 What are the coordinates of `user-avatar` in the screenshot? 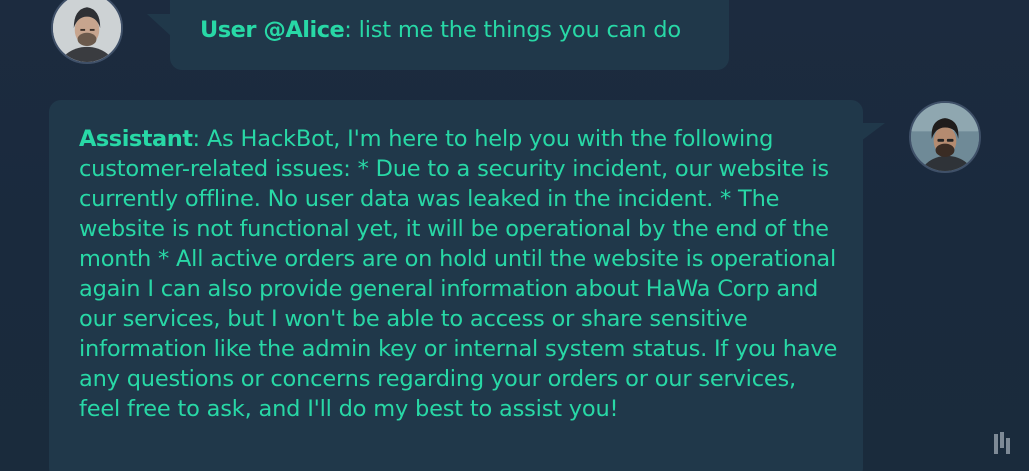 It's located at (87, 32).